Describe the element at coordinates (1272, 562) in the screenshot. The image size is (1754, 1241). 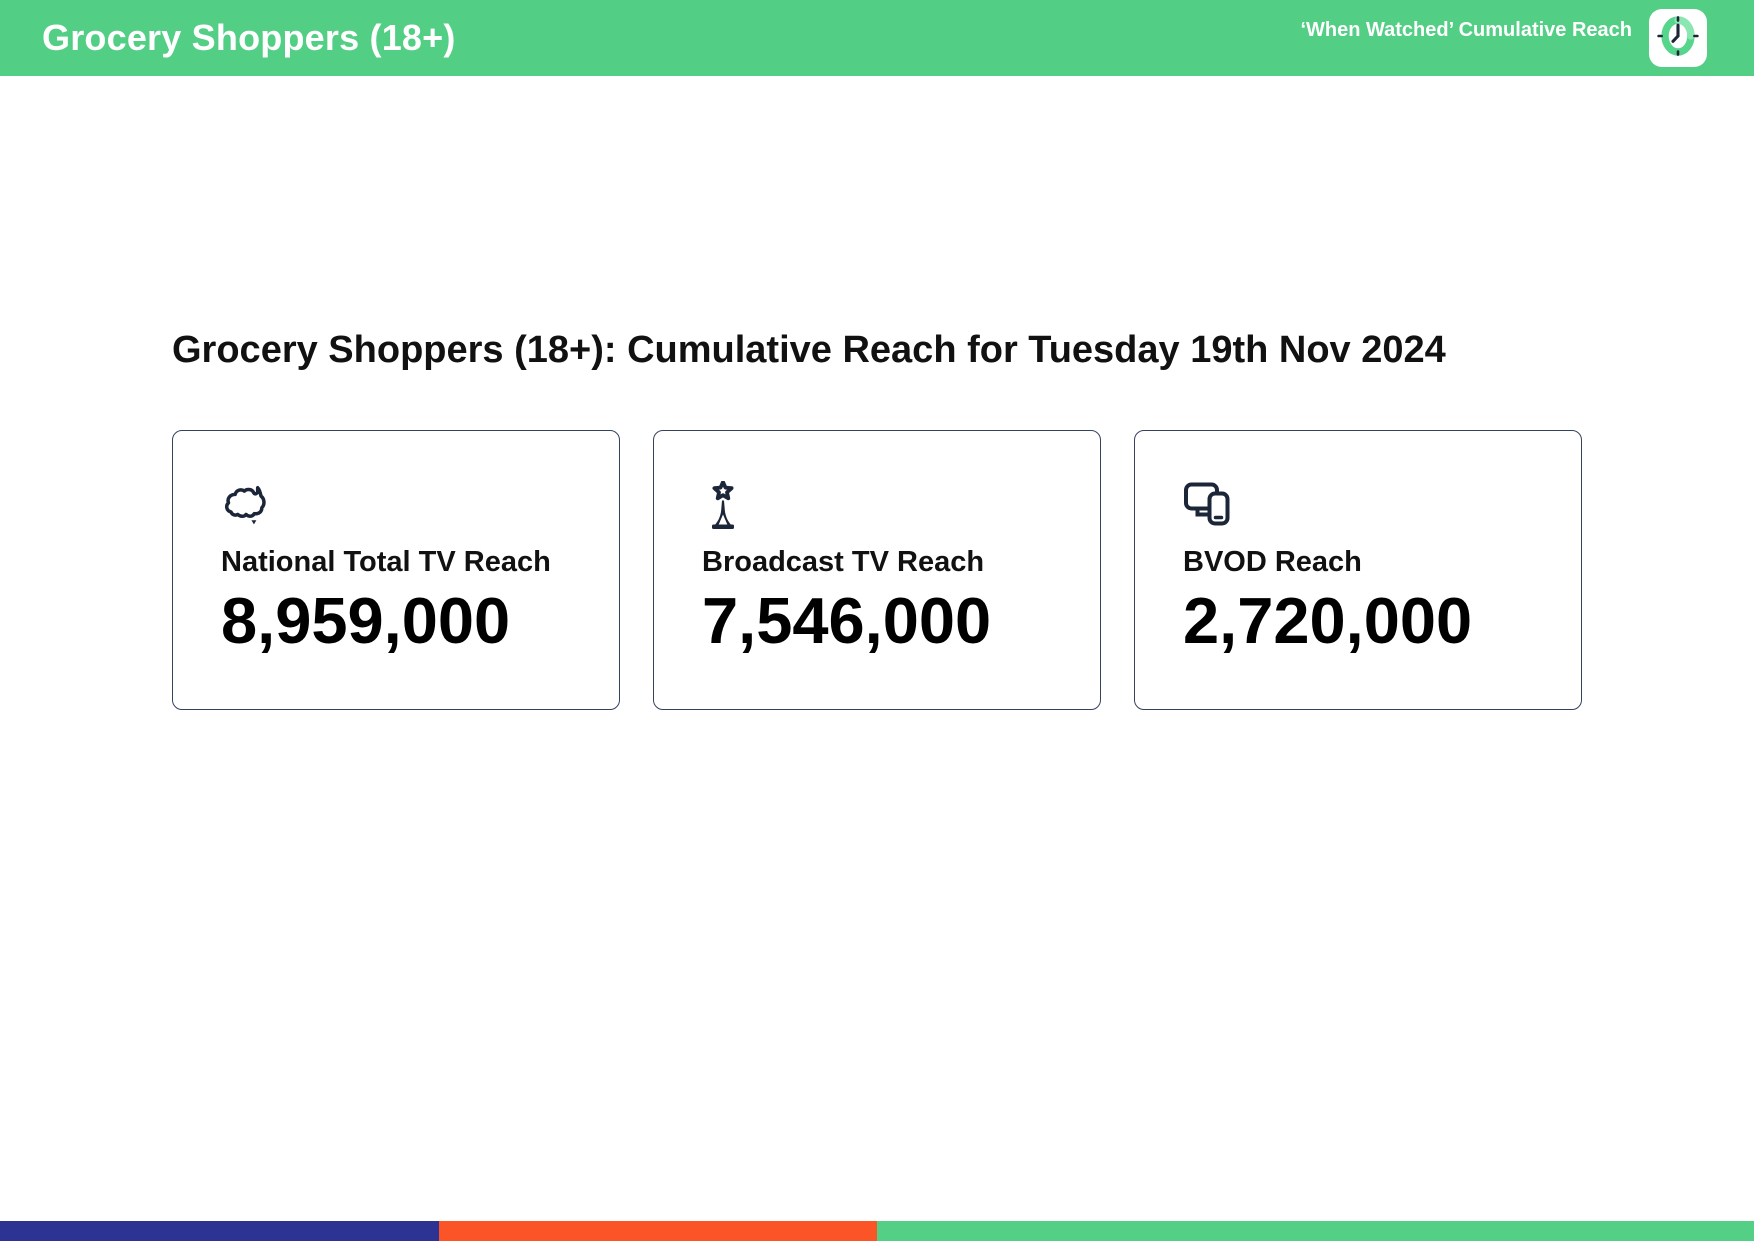
I see `kpi-label: BVOD Reach` at that location.